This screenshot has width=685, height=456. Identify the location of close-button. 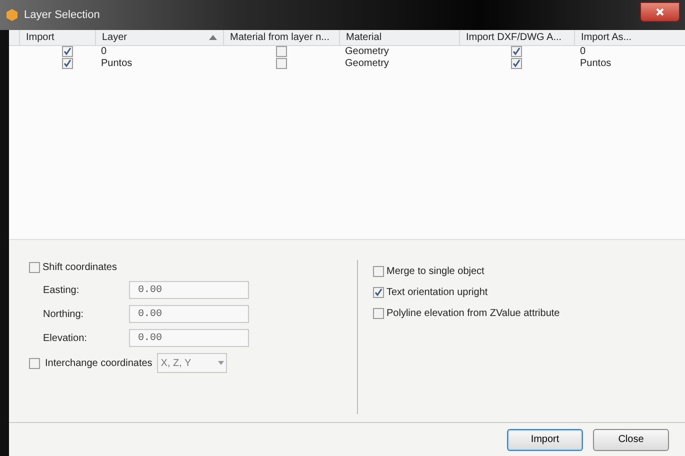
(660, 12).